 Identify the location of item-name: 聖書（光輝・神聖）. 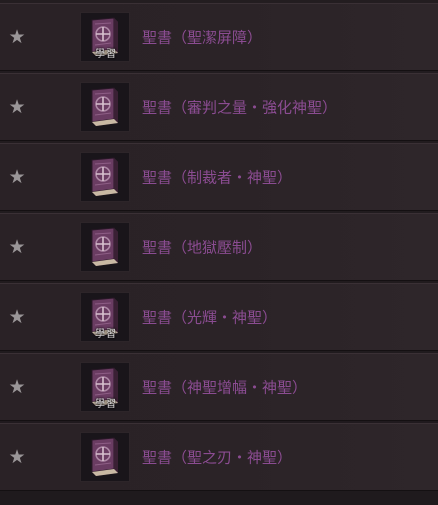
(210, 317).